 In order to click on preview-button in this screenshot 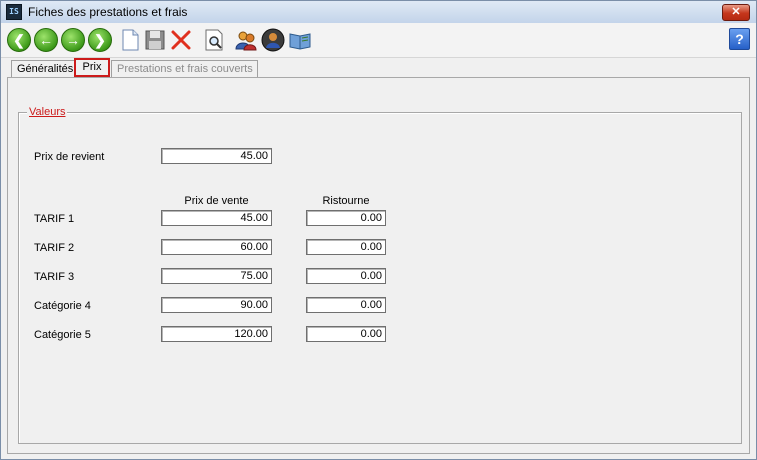, I will do `click(214, 40)`.